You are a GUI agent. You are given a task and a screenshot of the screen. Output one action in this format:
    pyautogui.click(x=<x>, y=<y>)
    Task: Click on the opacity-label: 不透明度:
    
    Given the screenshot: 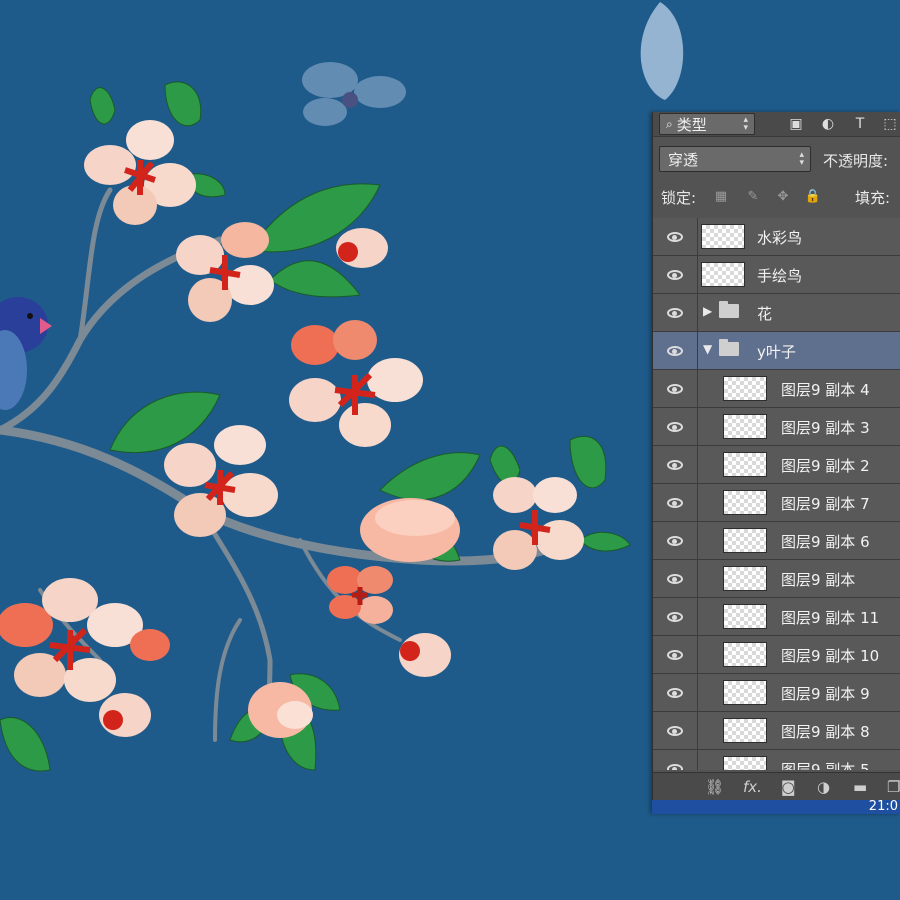 What is the action you would take?
    pyautogui.click(x=856, y=161)
    